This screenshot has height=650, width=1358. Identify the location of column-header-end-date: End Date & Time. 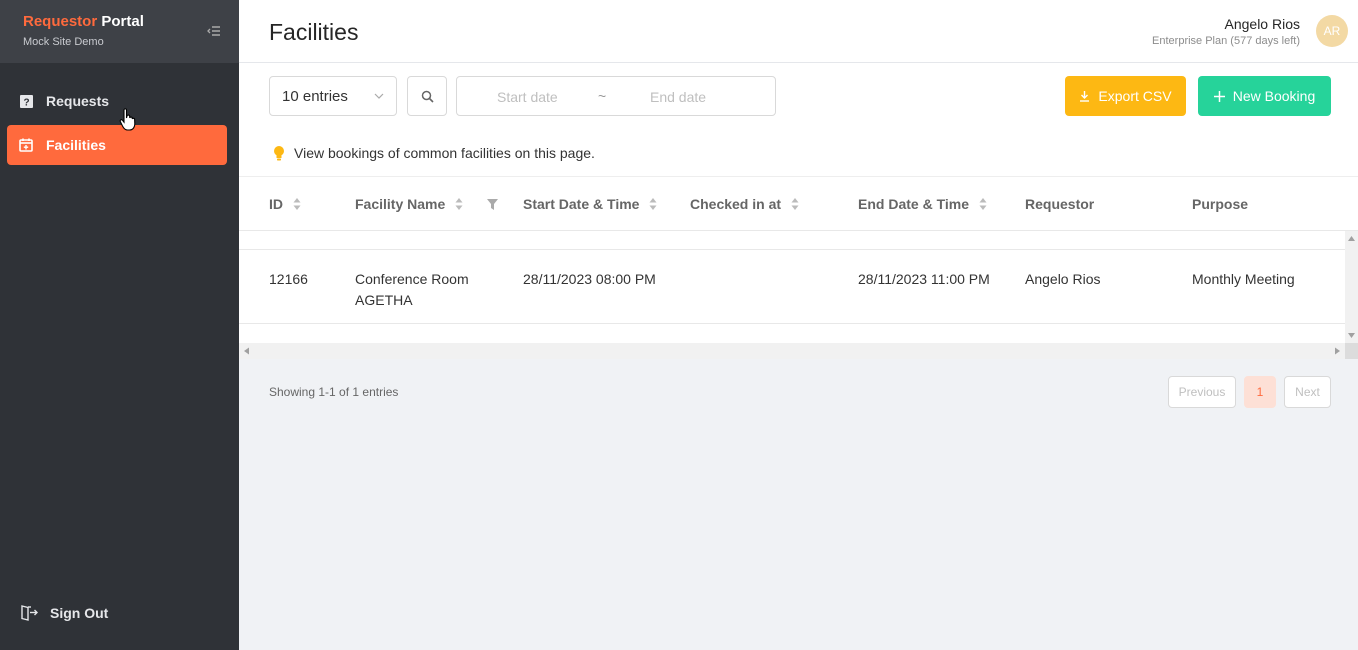
(922, 204).